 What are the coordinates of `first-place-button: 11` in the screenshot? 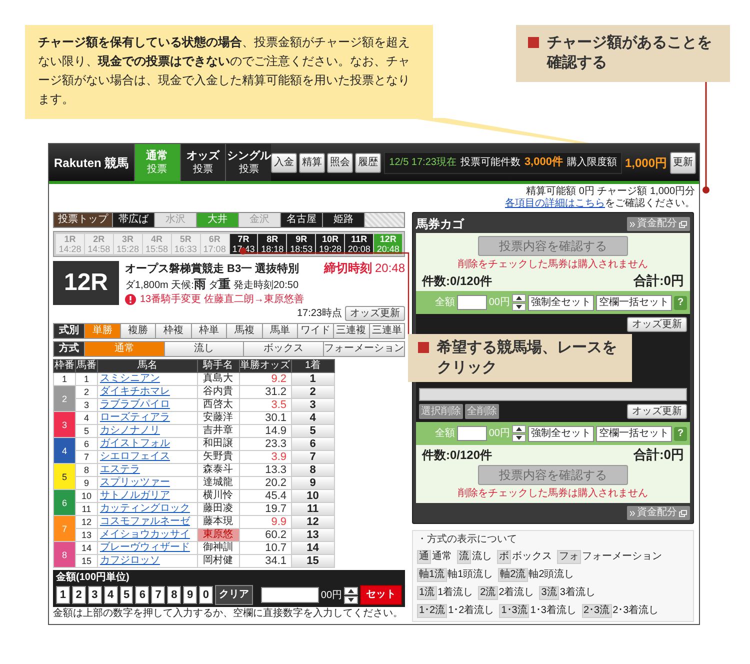 It's located at (313, 509).